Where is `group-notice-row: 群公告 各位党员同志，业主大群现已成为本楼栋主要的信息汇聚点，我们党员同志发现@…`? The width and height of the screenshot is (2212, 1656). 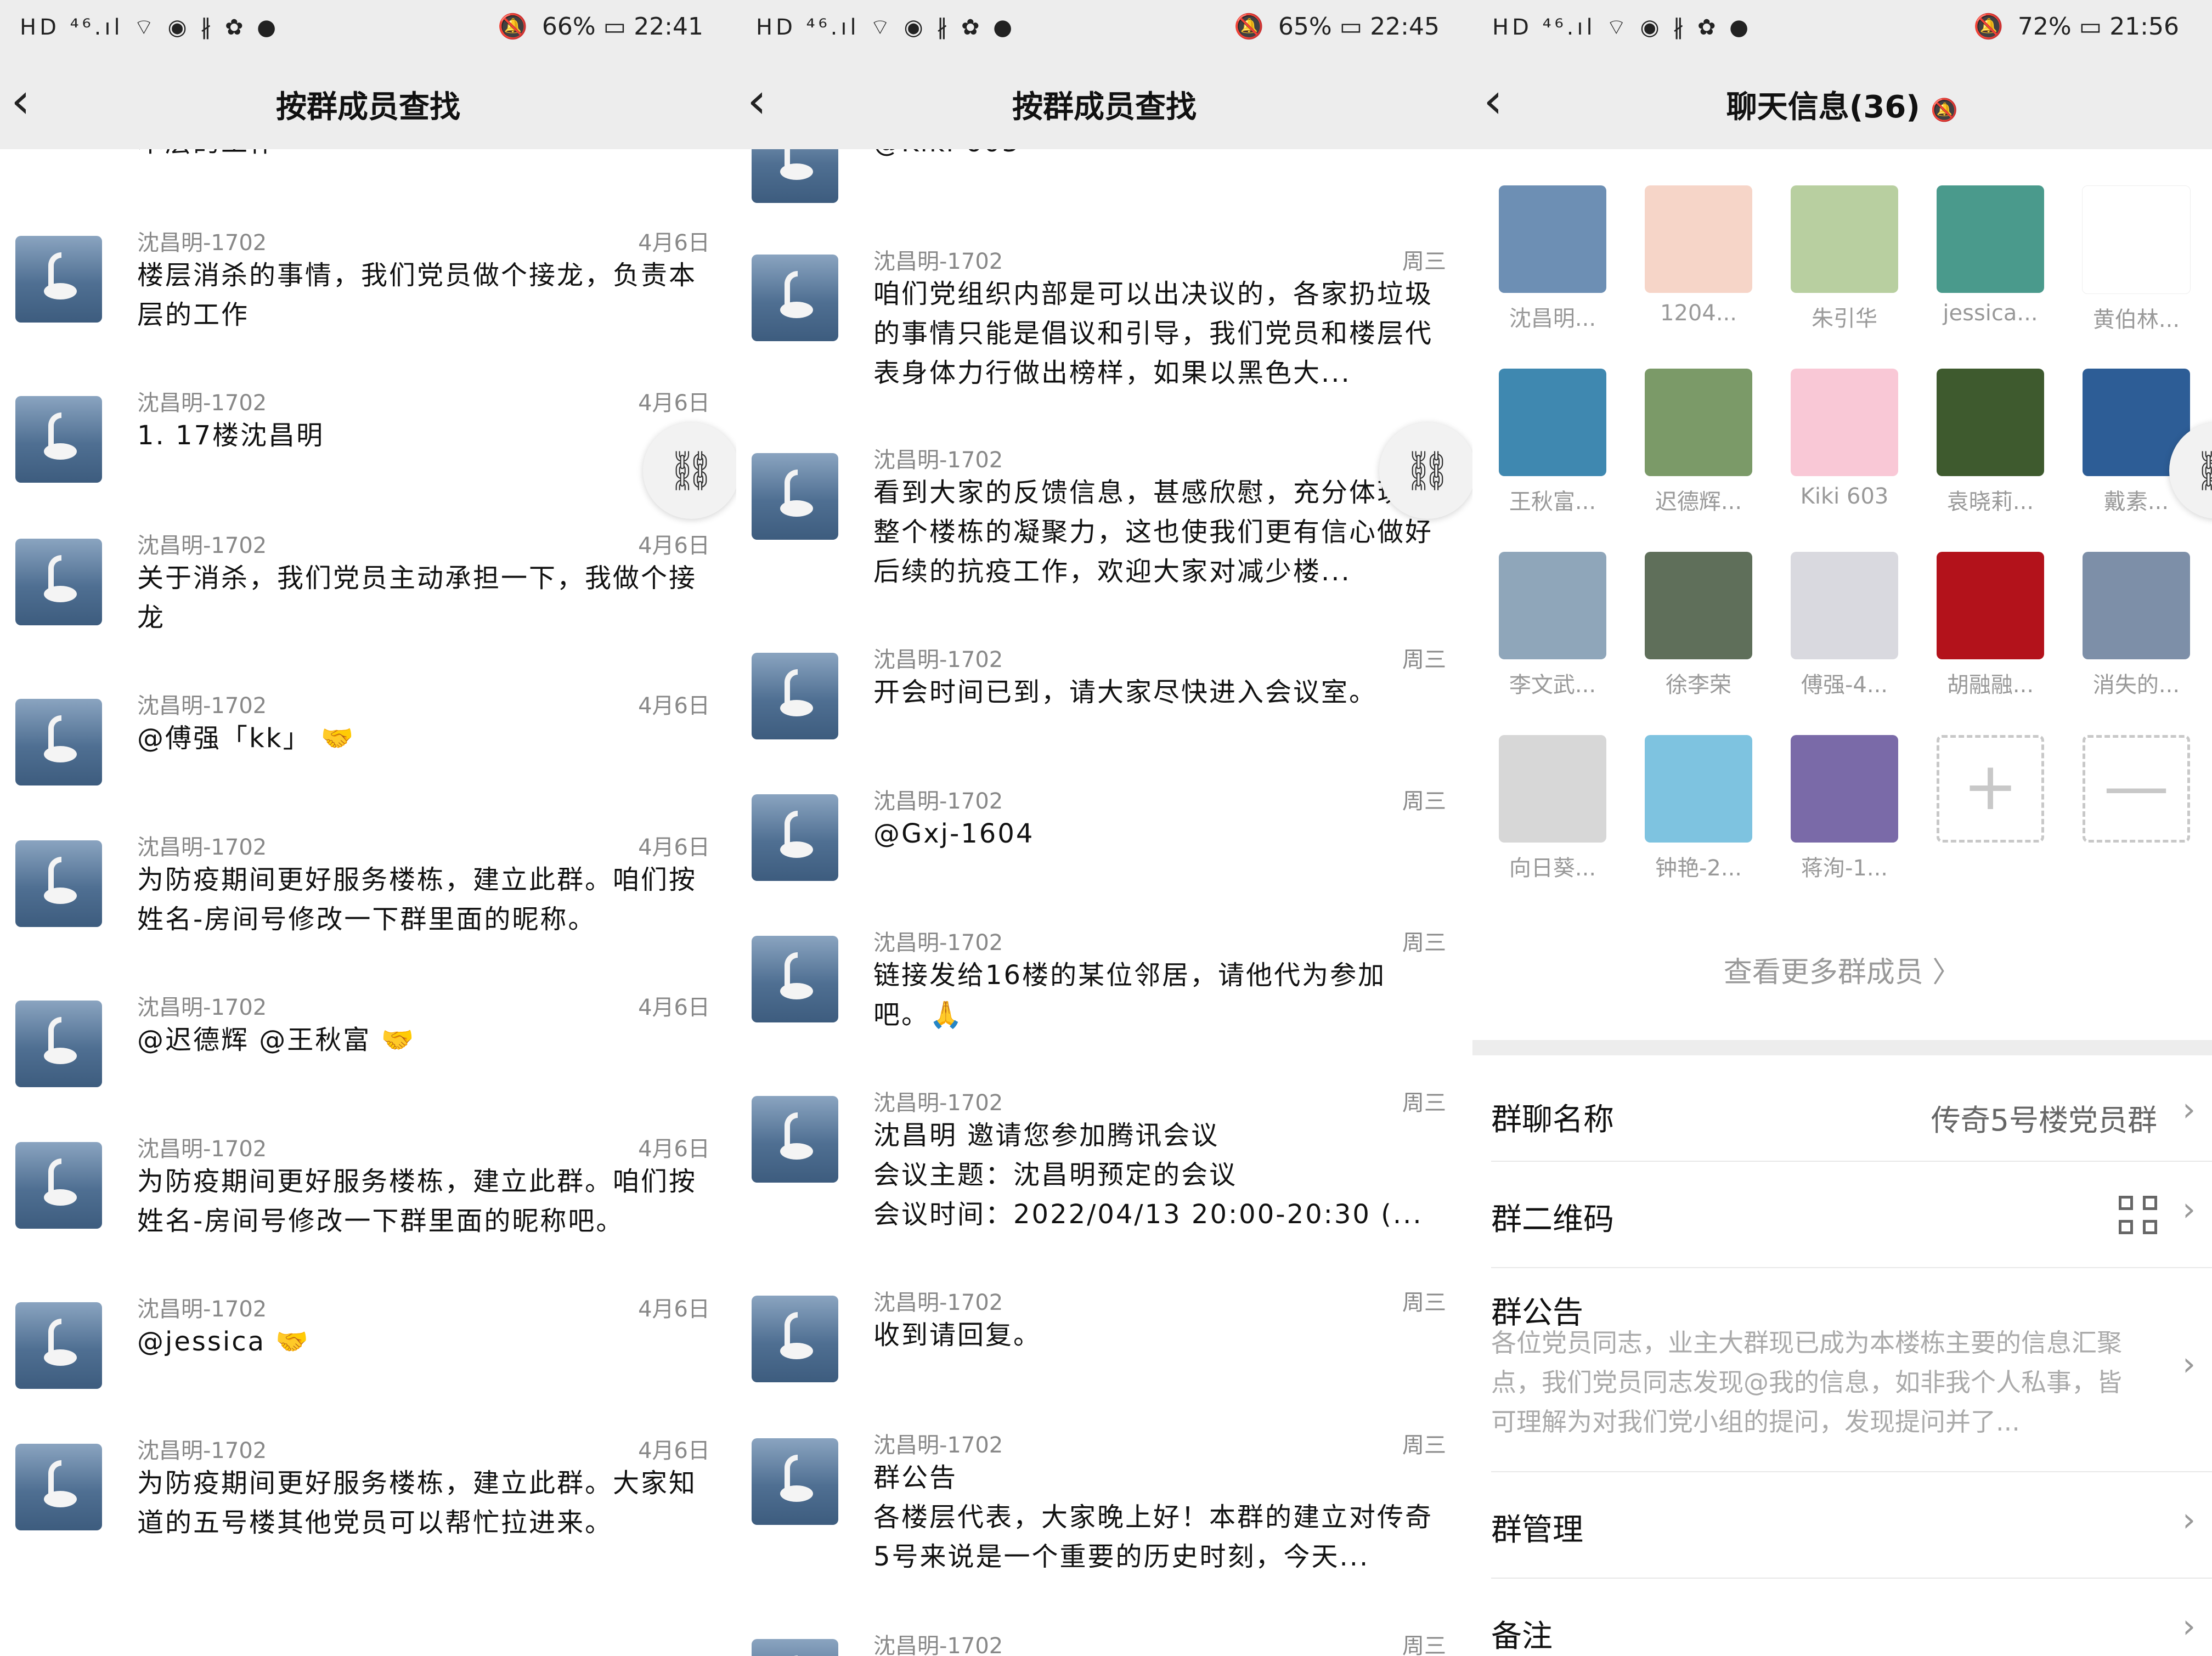 group-notice-row: 群公告 各位党员同志，业主大群现已成为本楼栋主要的信息汇聚点，我们党员同志发现@… is located at coordinates (1851, 1370).